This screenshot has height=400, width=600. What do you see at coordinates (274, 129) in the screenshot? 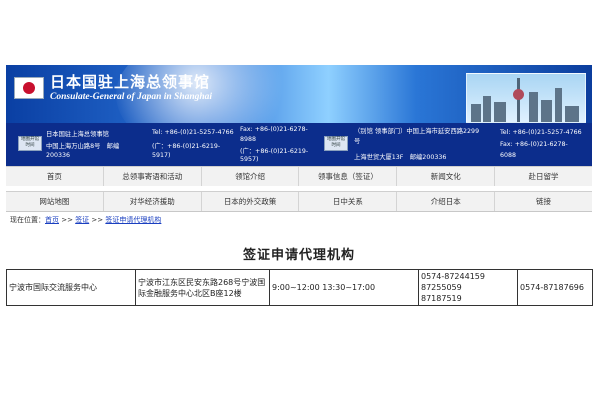
I see `main-fax: Fax: +86-(0)21-6278-` at bounding box center [274, 129].